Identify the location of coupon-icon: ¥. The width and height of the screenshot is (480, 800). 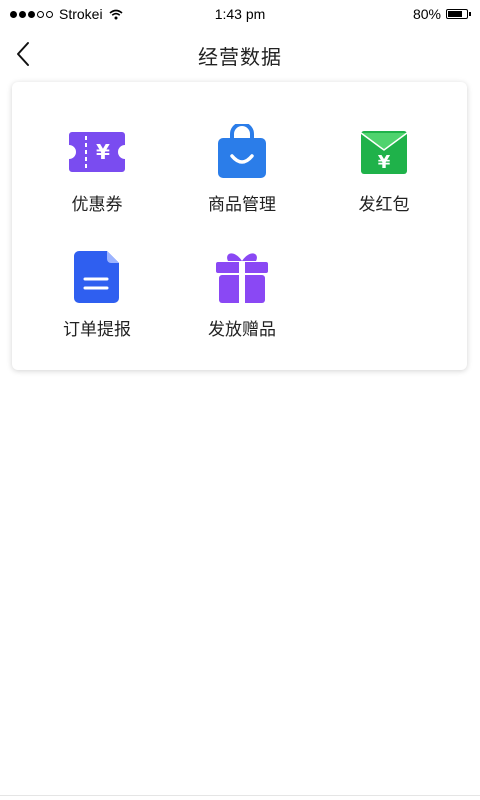
(97, 152).